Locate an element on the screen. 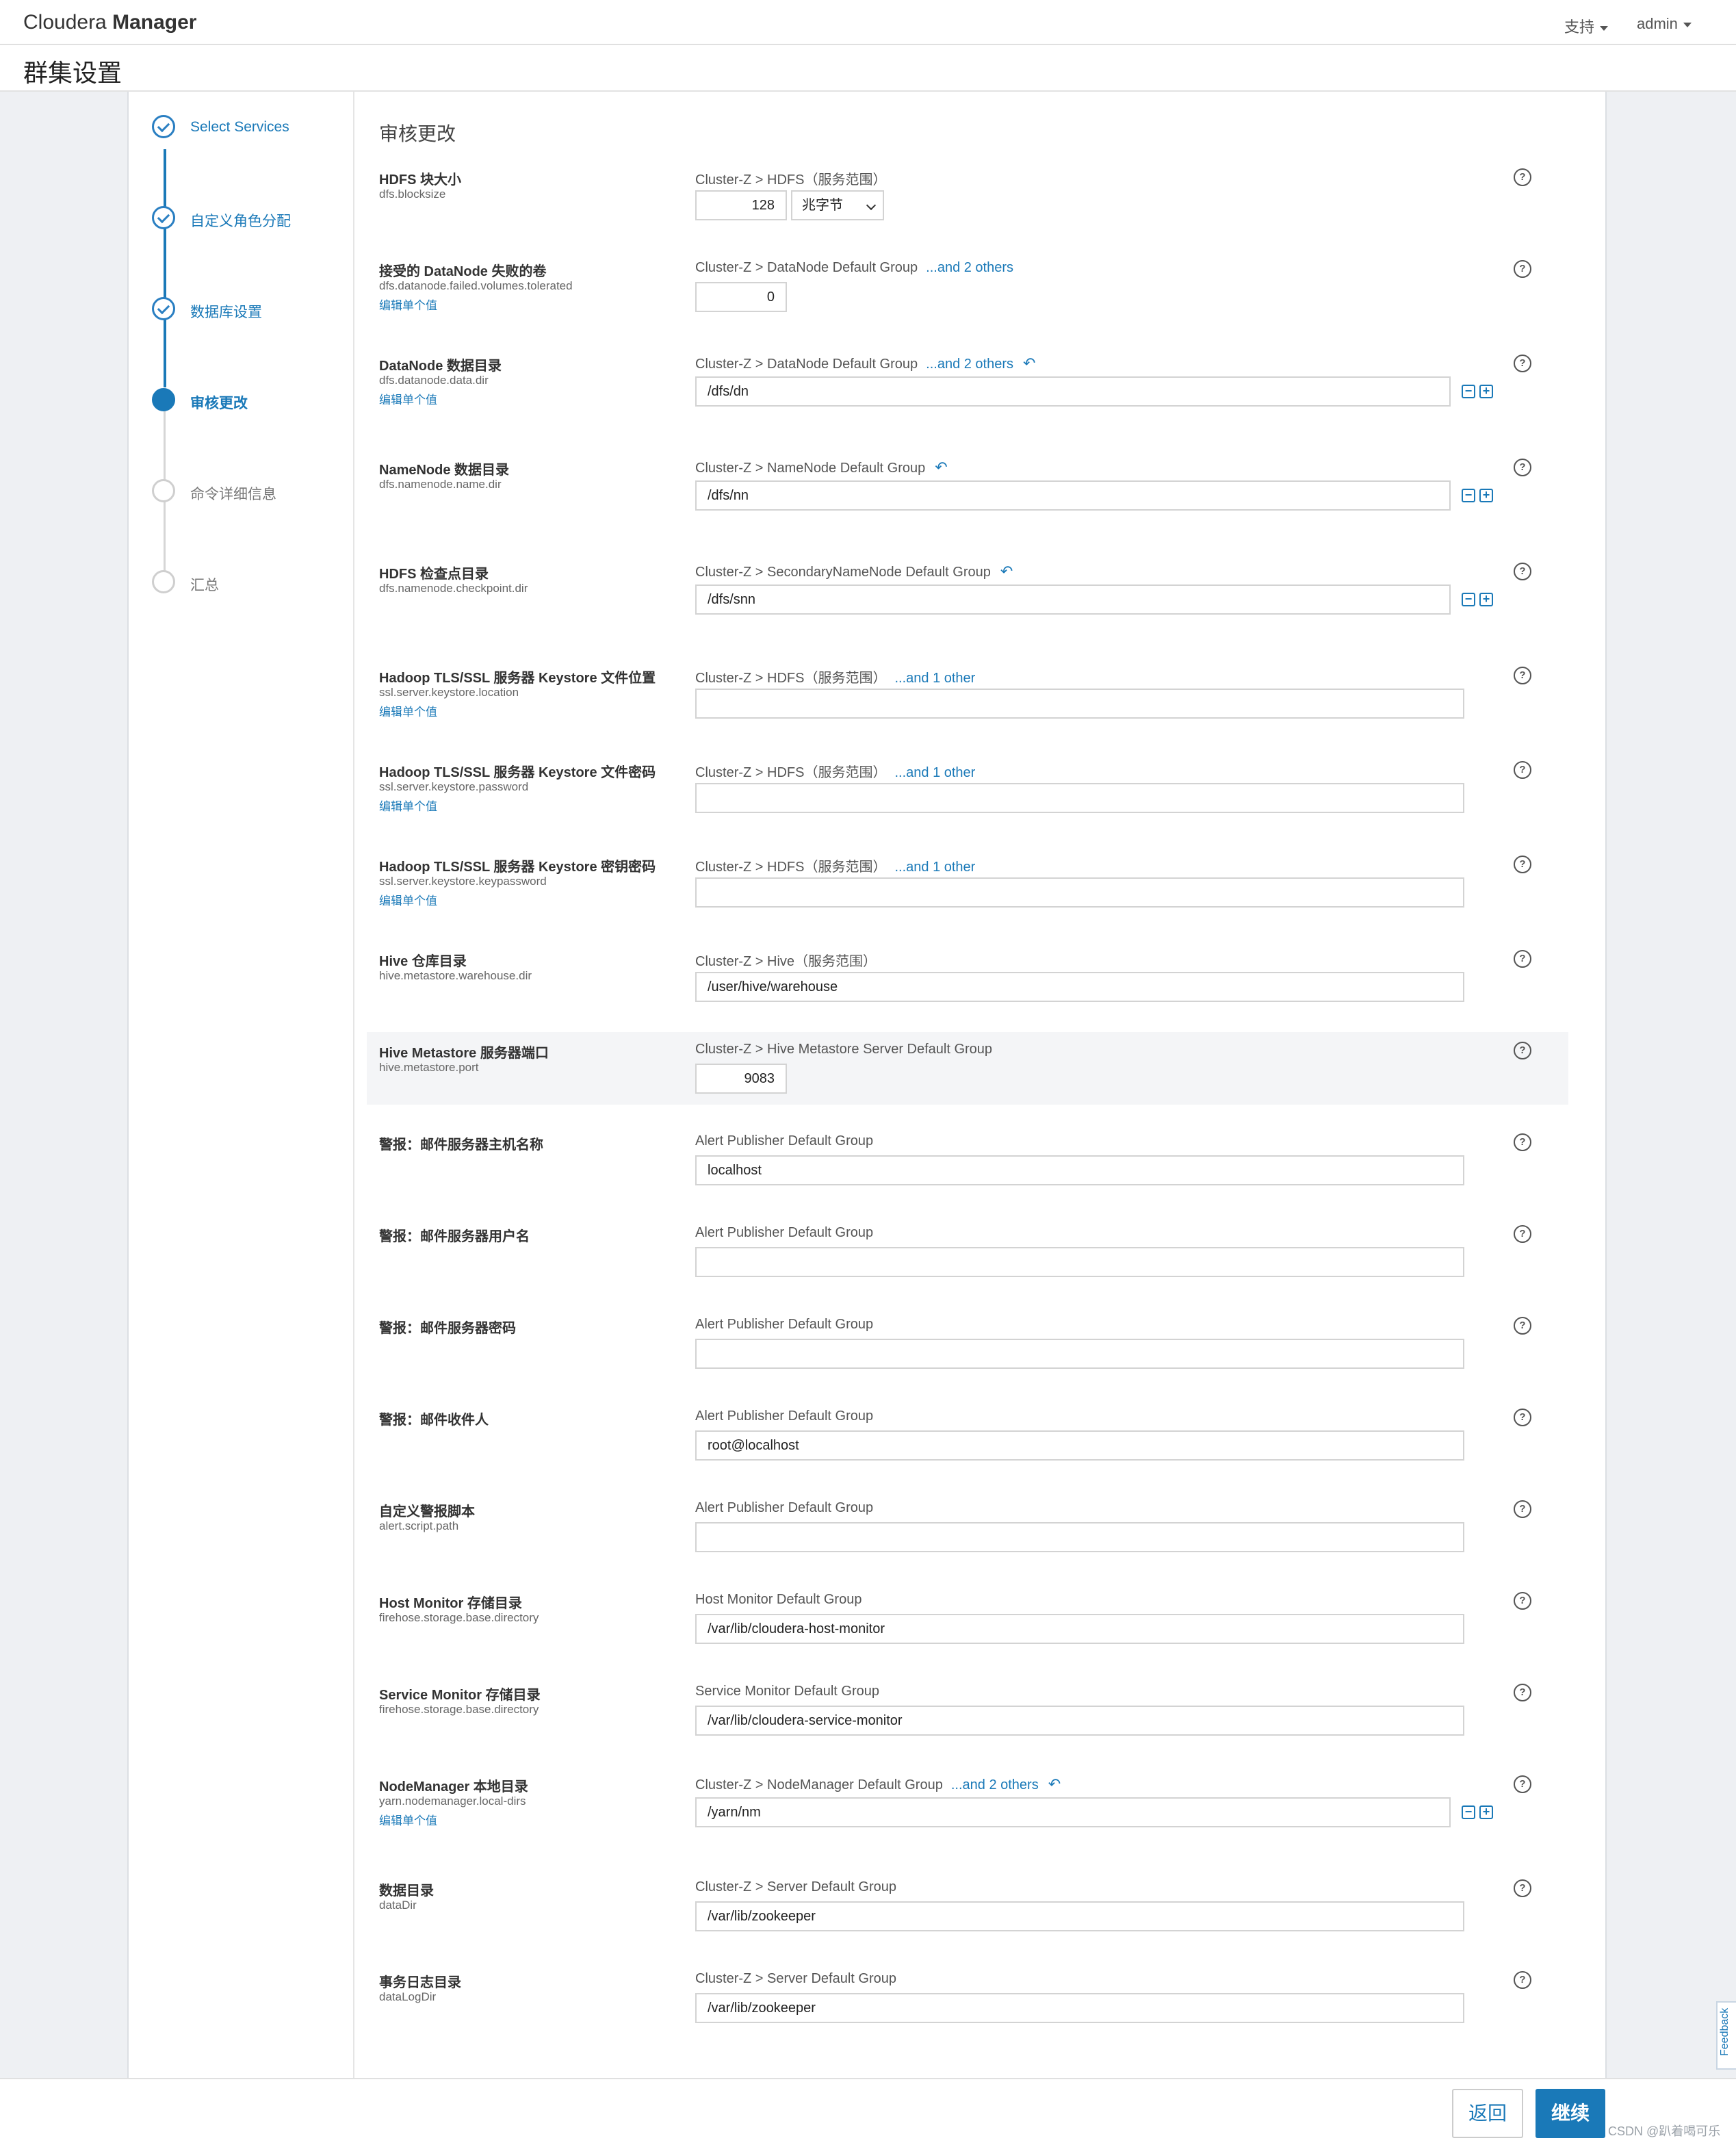 The image size is (1736, 2147). hive-metastore-port-input: 9083 is located at coordinates (741, 1079).